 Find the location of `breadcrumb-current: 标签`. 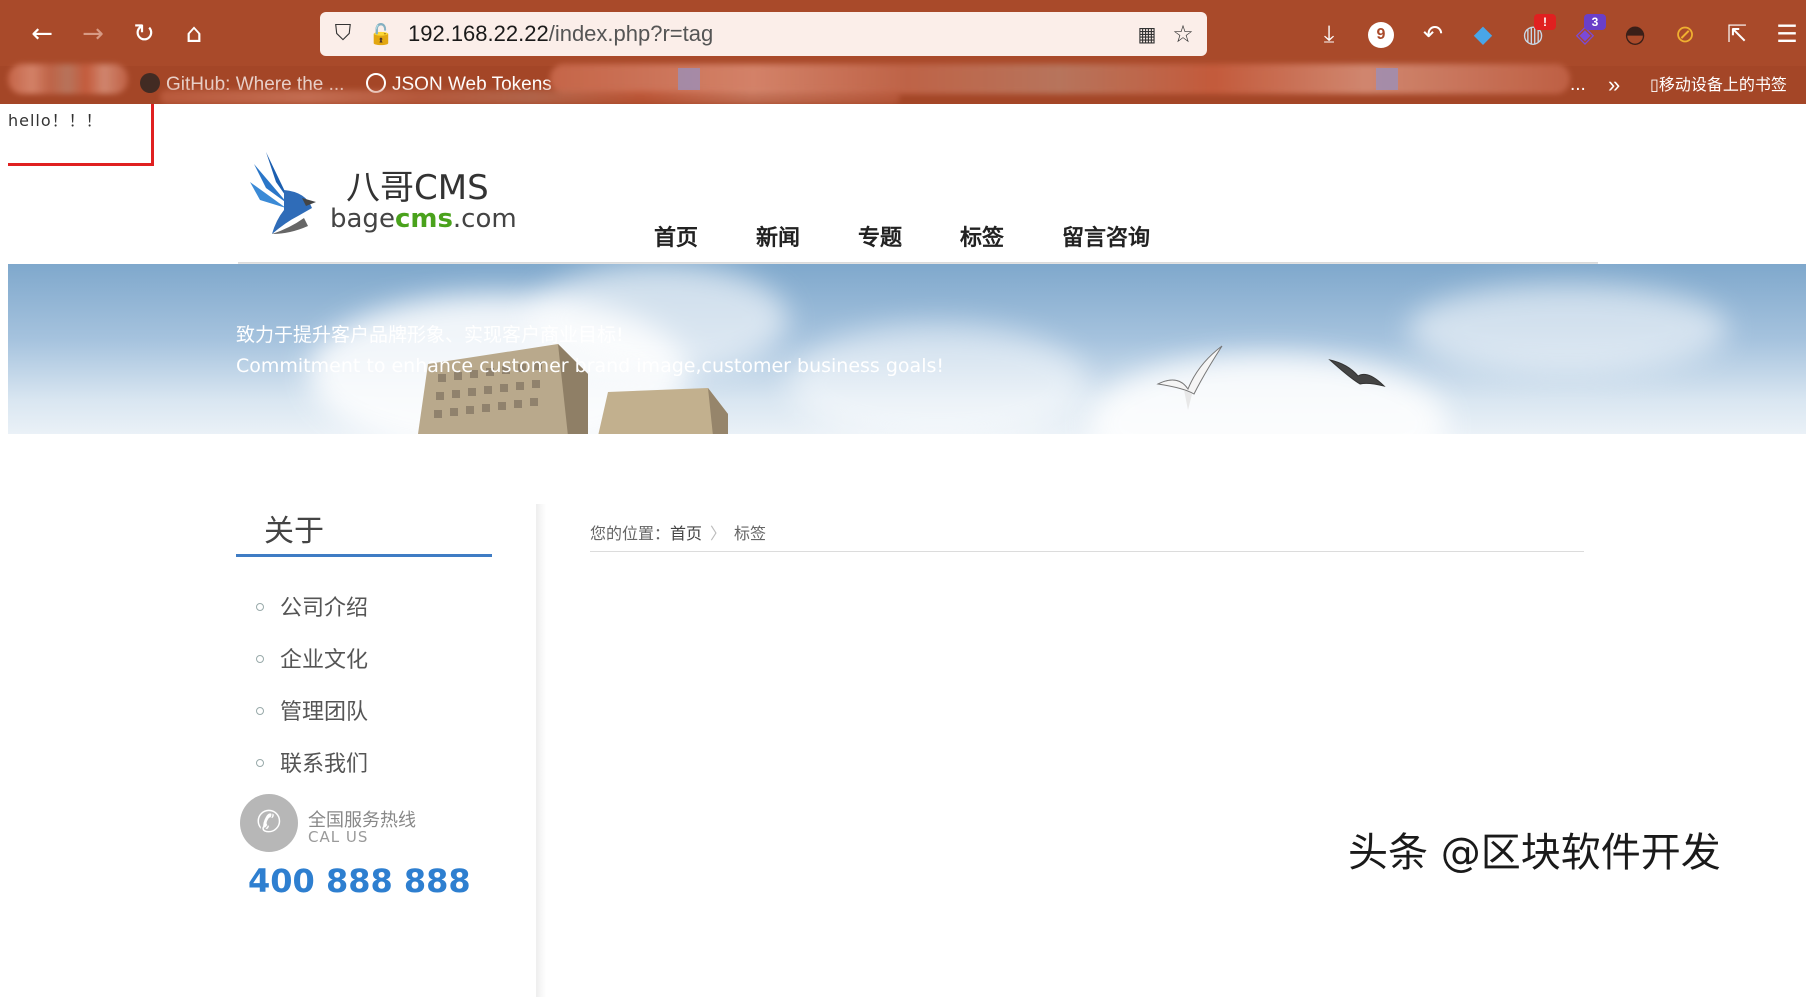

breadcrumb-current: 标签 is located at coordinates (750, 533).